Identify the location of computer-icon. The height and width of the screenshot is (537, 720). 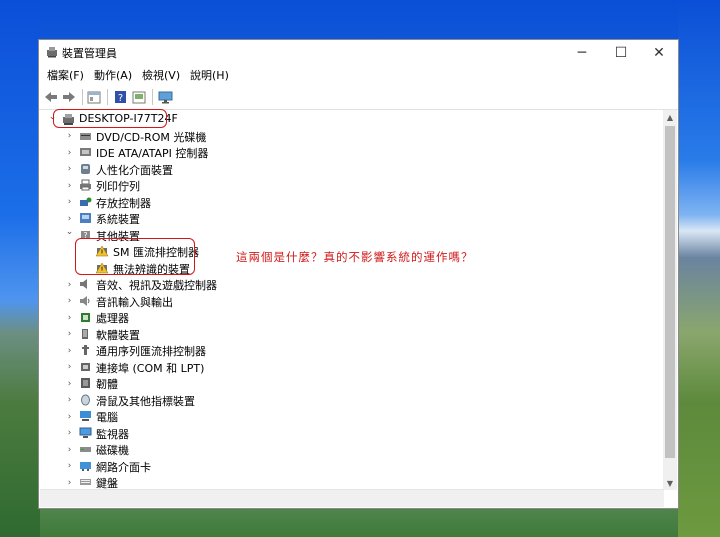
(85, 416).